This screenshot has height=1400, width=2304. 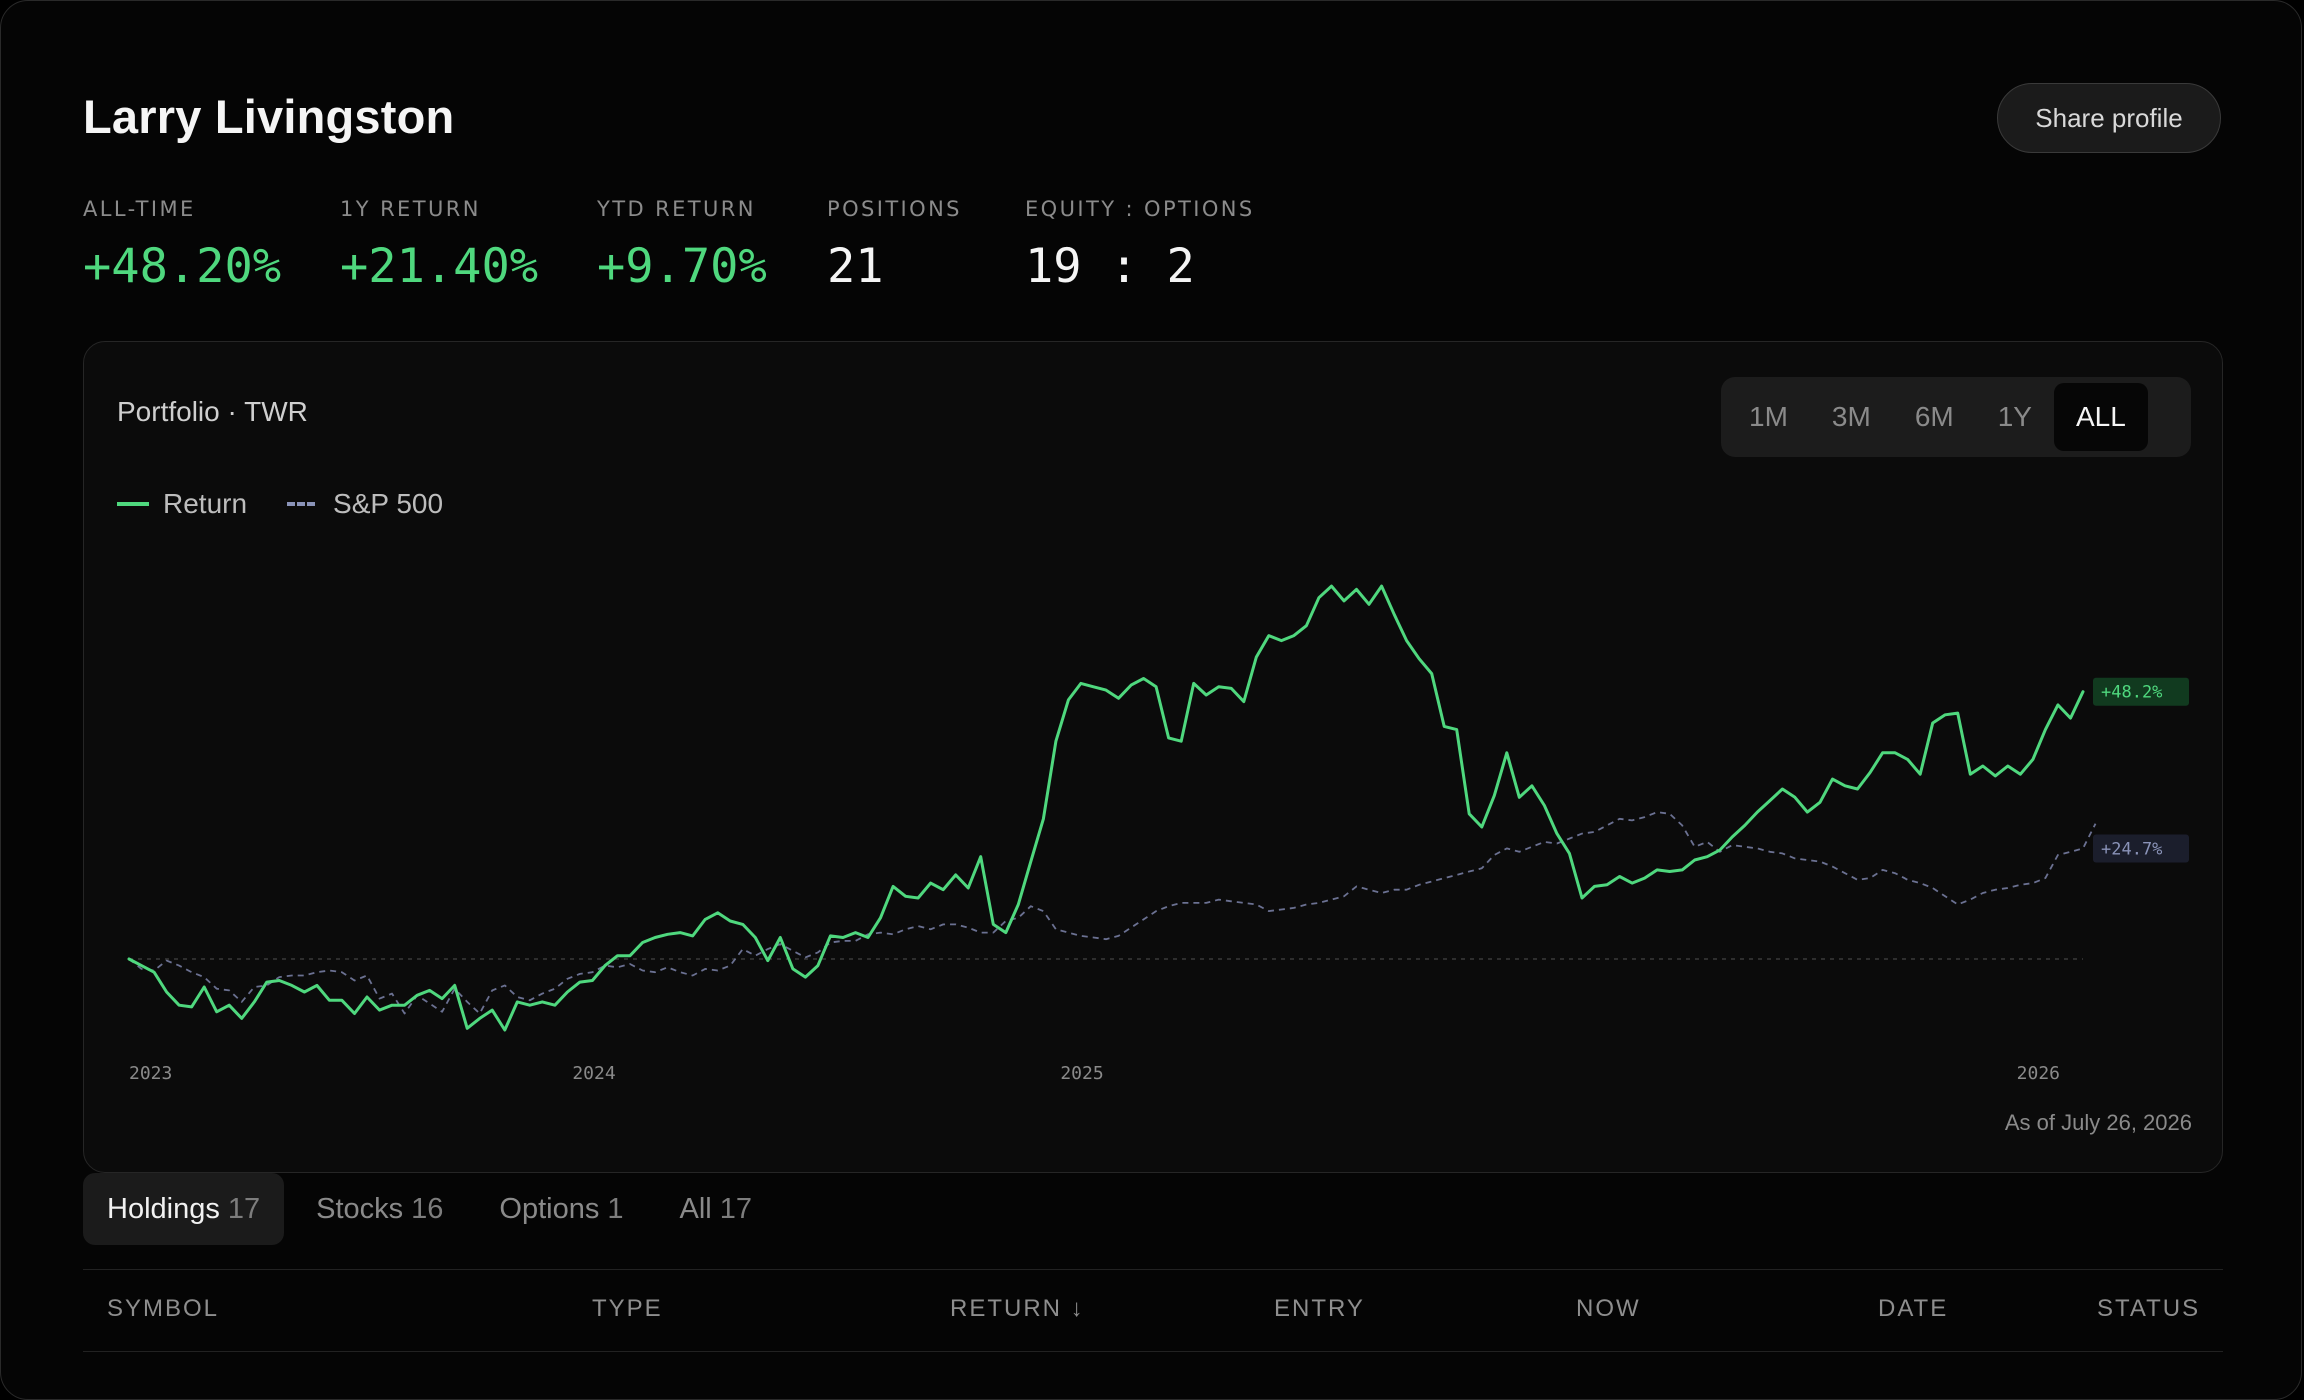 I want to click on column-header-status: STATUS, so click(x=2148, y=1309).